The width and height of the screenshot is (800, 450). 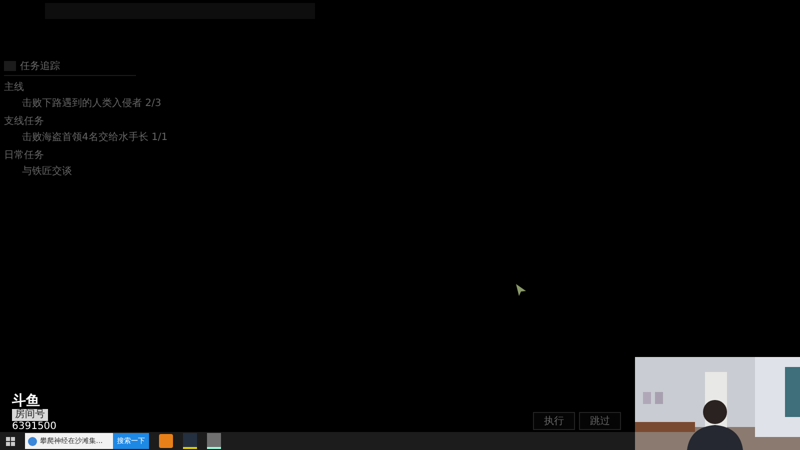 I want to click on tracker-title: 任务追踪, so click(x=40, y=66).